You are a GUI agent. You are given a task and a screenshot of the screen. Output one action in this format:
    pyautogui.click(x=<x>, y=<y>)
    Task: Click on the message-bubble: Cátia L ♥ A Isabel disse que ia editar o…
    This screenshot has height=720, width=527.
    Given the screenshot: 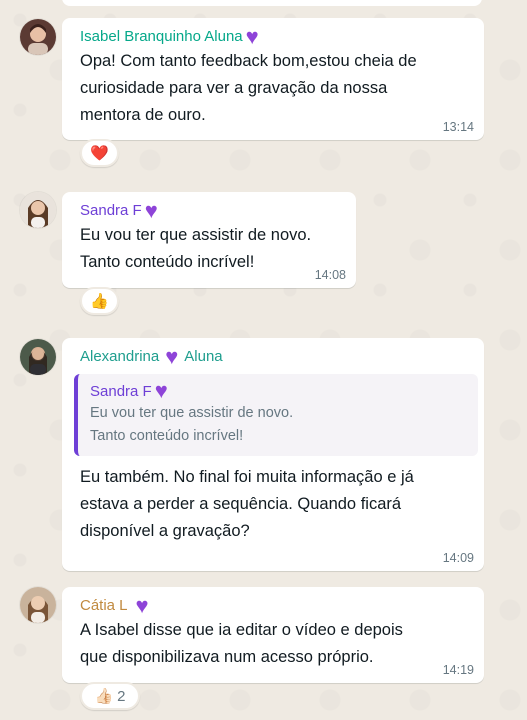 What is the action you would take?
    pyautogui.click(x=273, y=635)
    